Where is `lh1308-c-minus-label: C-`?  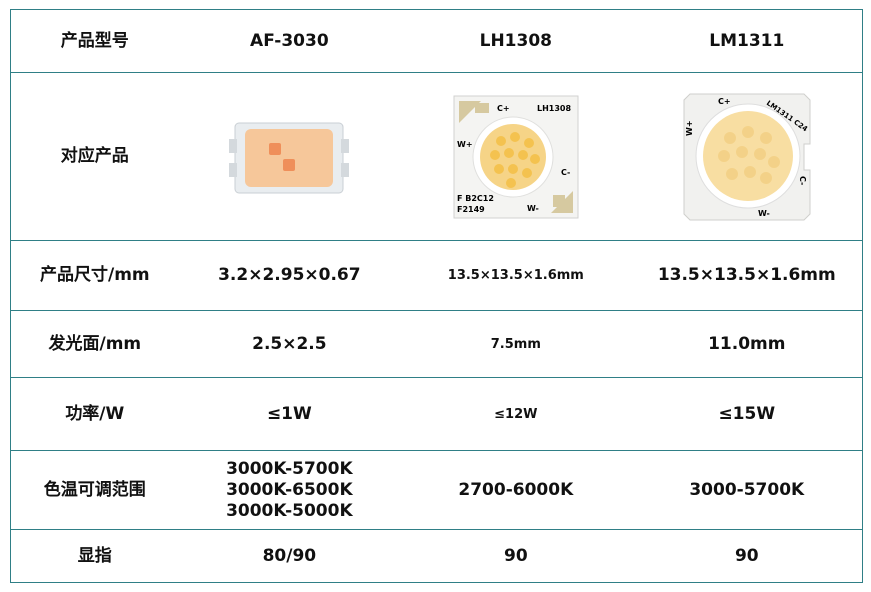
lh1308-c-minus-label: C- is located at coordinates (565, 172).